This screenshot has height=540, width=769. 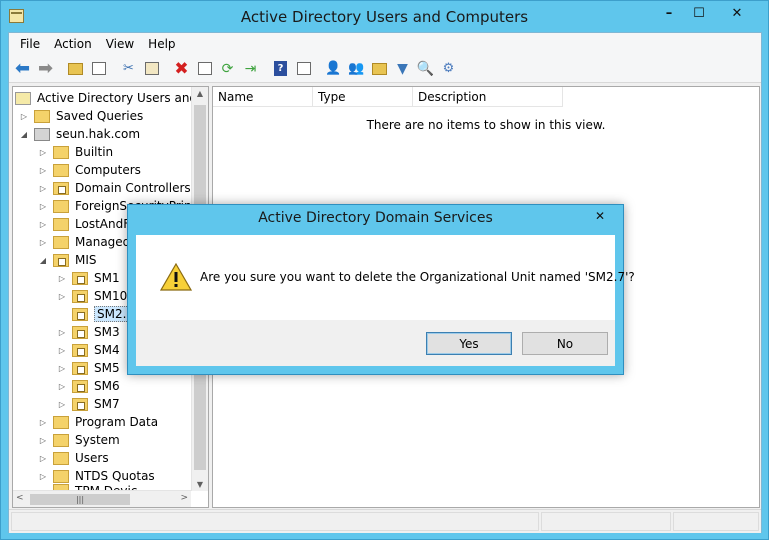 What do you see at coordinates (88, 278) in the screenshot?
I see `tree-item-sm1: ▷ SM1` at bounding box center [88, 278].